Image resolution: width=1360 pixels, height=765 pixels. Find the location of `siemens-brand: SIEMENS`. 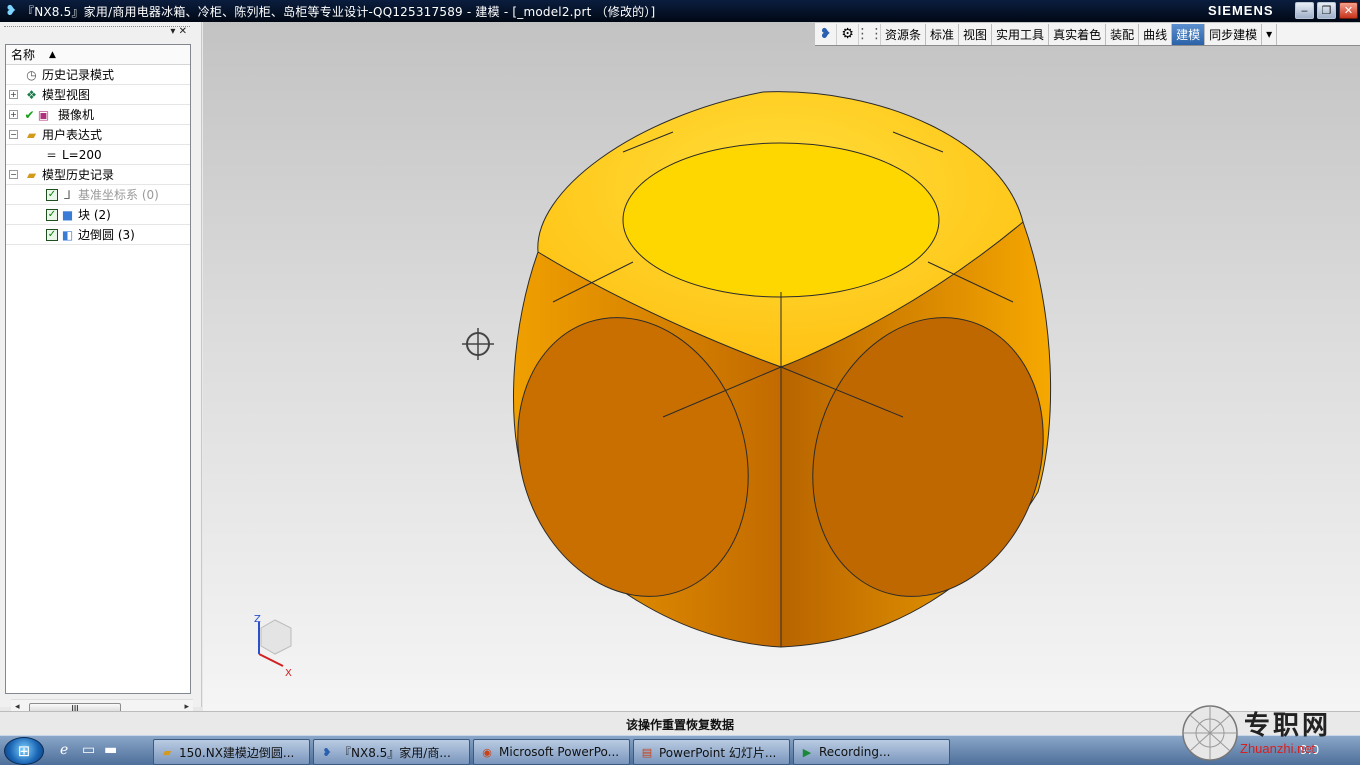

siemens-brand: SIEMENS is located at coordinates (1241, 10).